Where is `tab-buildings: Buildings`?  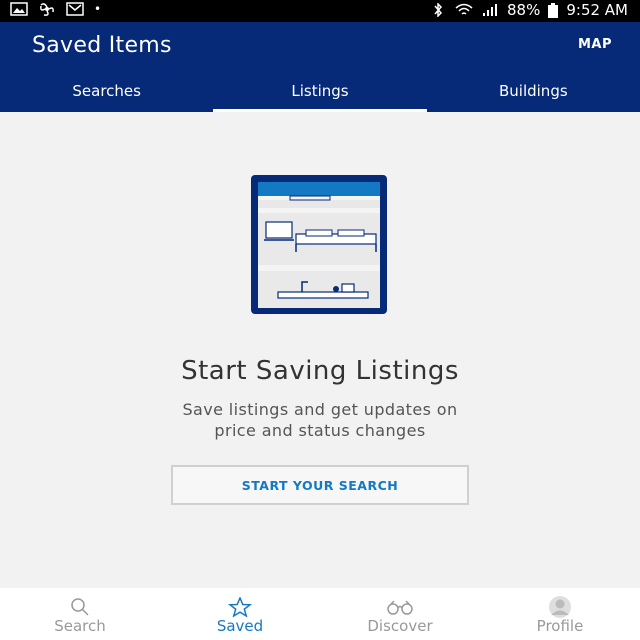 tab-buildings: Buildings is located at coordinates (533, 96).